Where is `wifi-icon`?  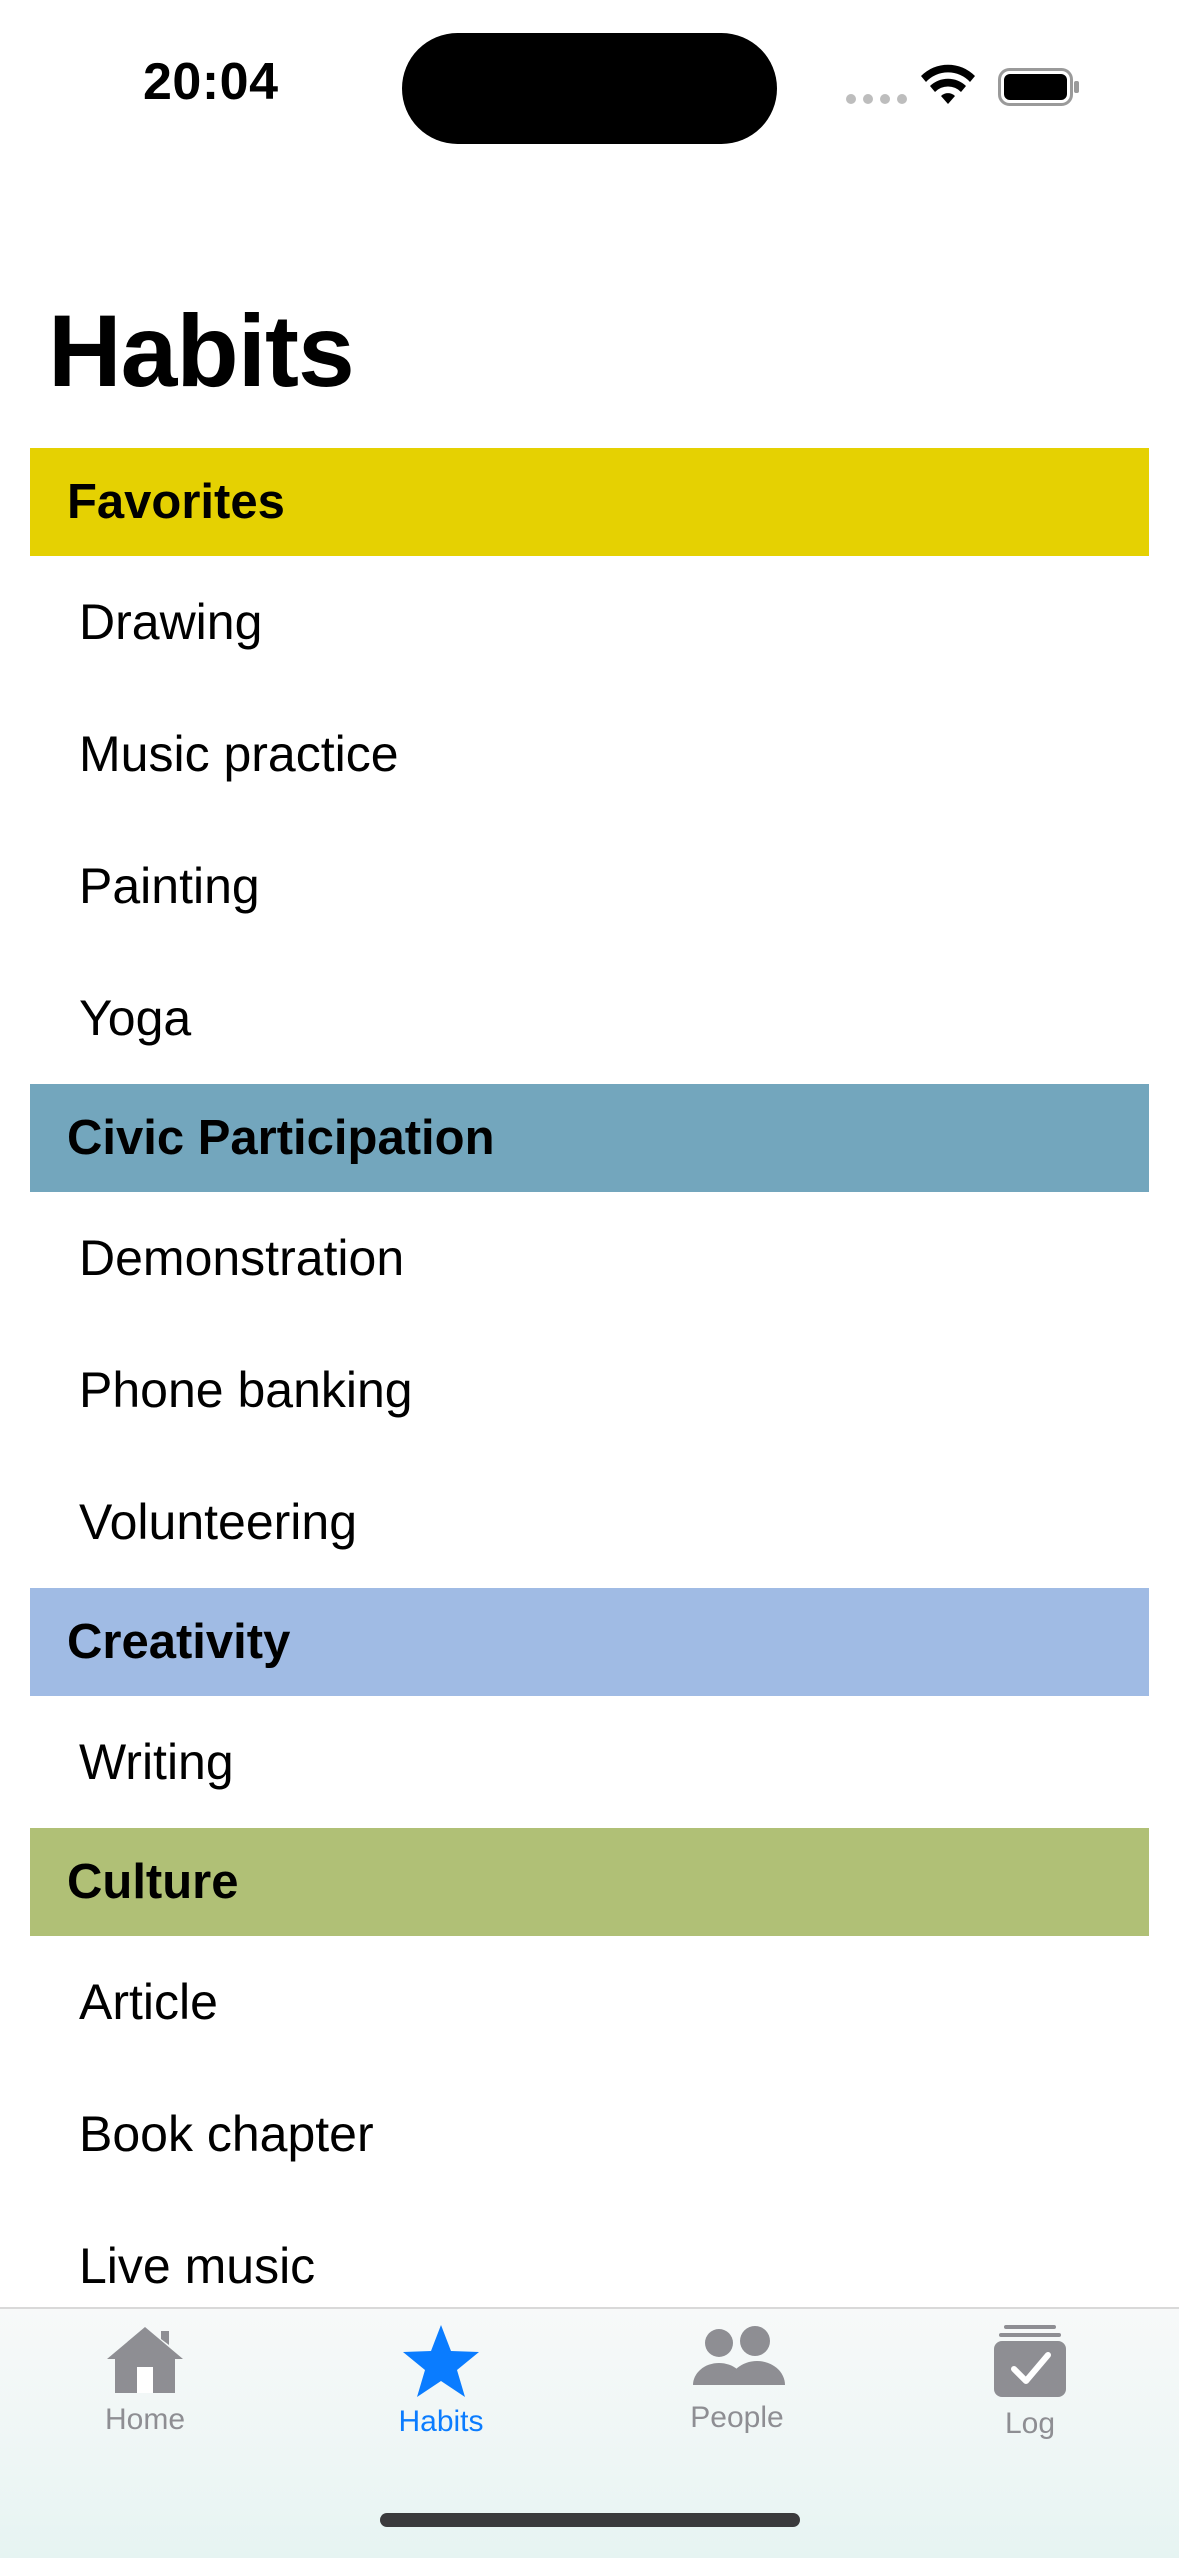 wifi-icon is located at coordinates (948, 84).